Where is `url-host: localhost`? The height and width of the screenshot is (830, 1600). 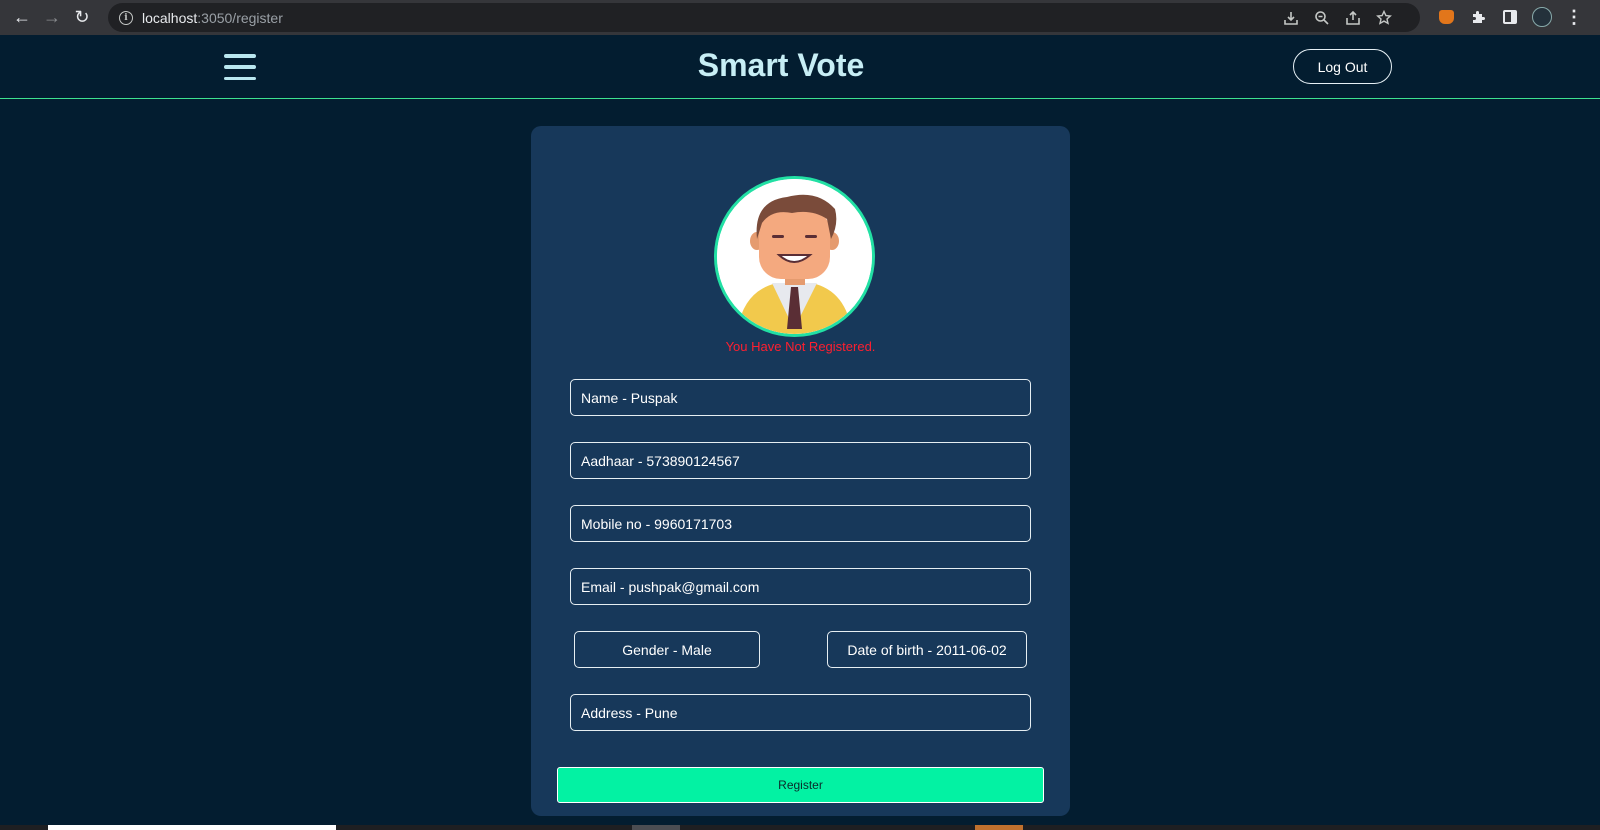 url-host: localhost is located at coordinates (170, 17).